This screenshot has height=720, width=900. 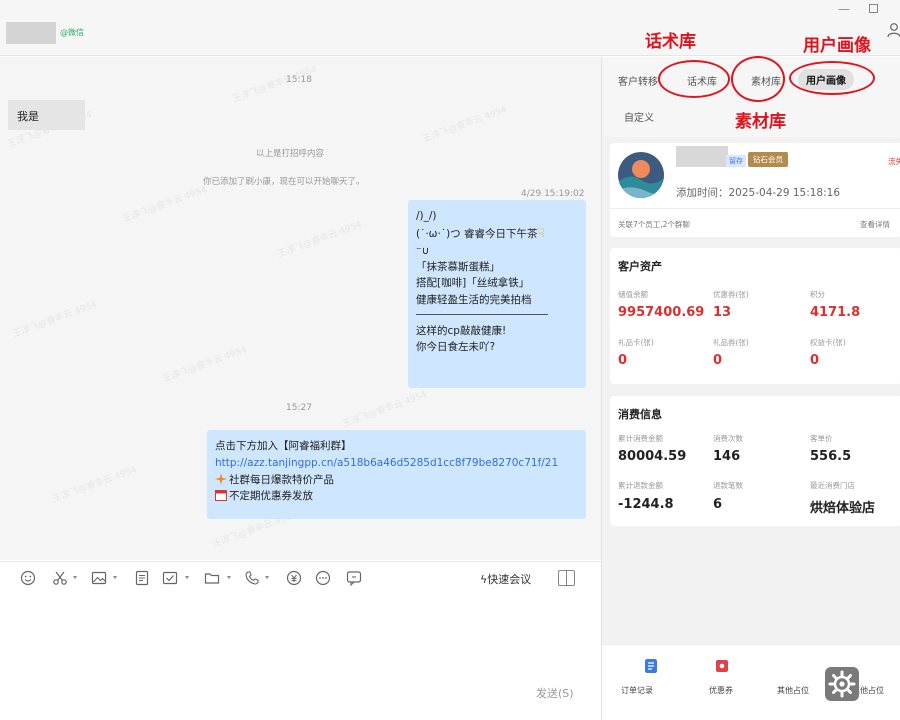 I want to click on order-records-button: 订单记录, so click(x=637, y=690).